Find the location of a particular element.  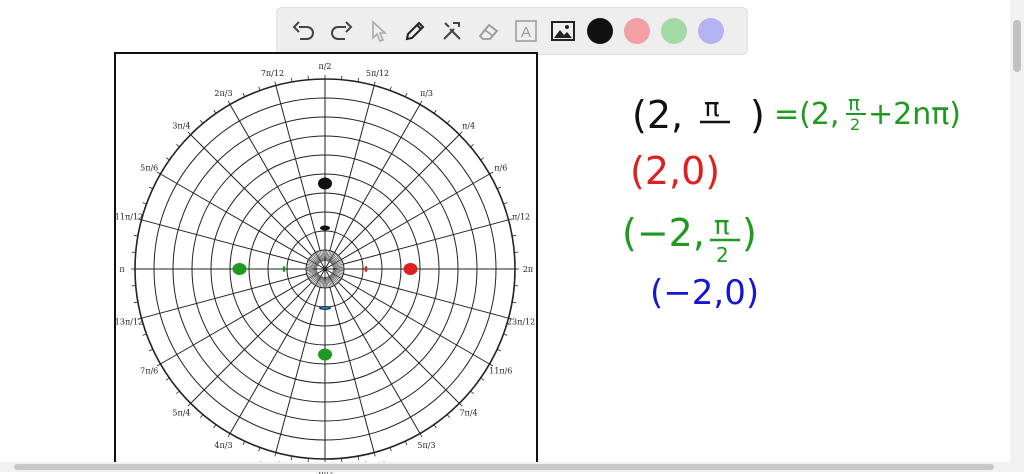

redo-icon is located at coordinates (340, 31).